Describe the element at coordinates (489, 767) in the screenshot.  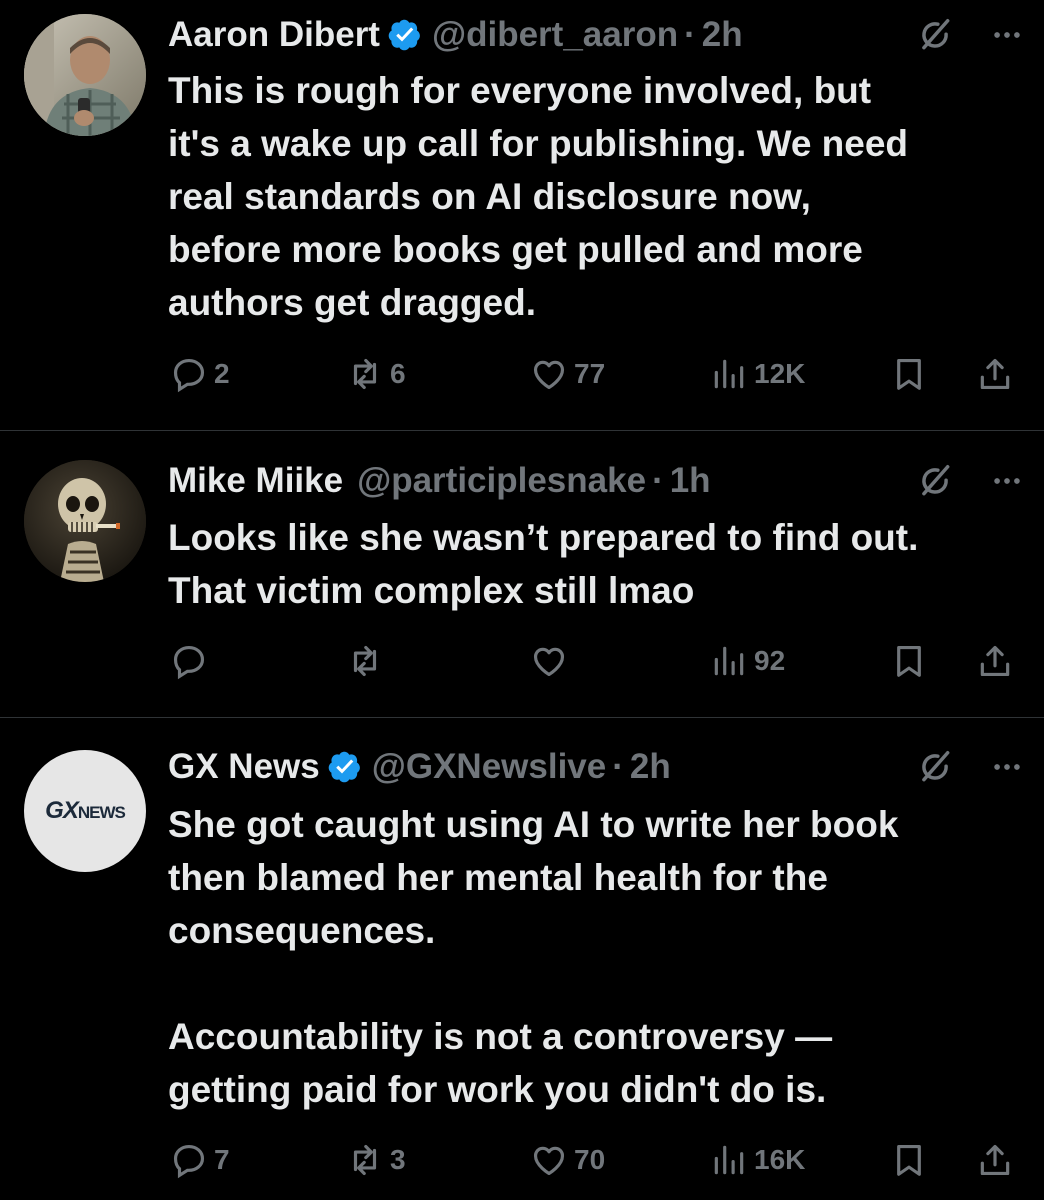
I see `author-handle: @GXNewslive` at that location.